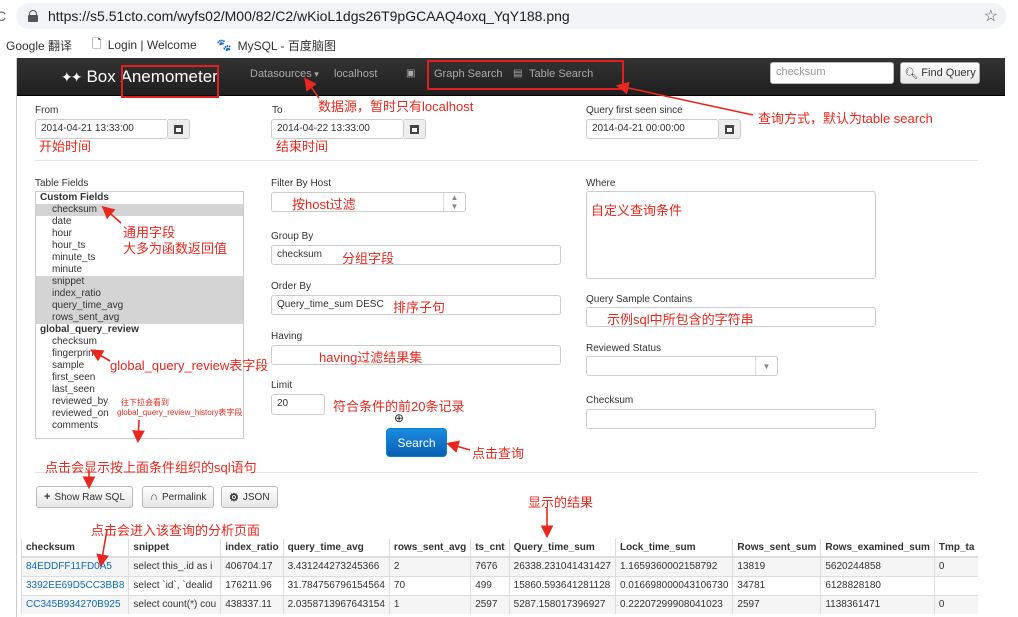 This screenshot has height=617, width=1018. I want to click on table-cell: select this_.id as i, so click(174, 566).